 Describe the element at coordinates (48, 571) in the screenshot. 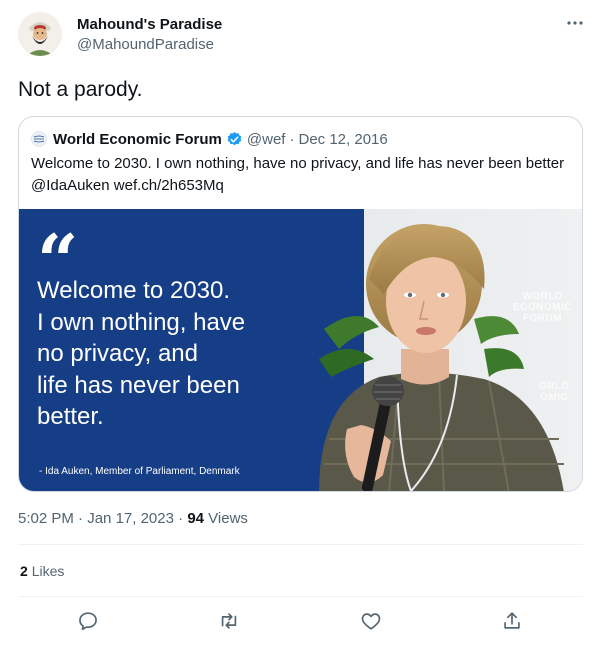

I see `likes-label: Likes` at that location.